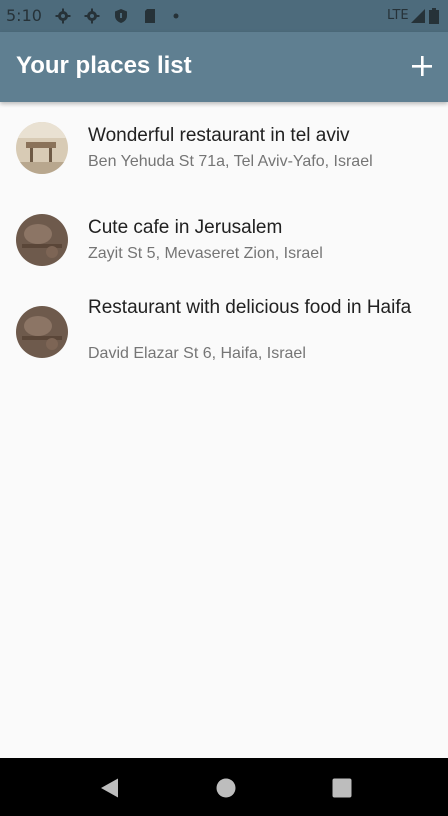 Image resolution: width=448 pixels, height=816 pixels. I want to click on back-icon, so click(109, 788).